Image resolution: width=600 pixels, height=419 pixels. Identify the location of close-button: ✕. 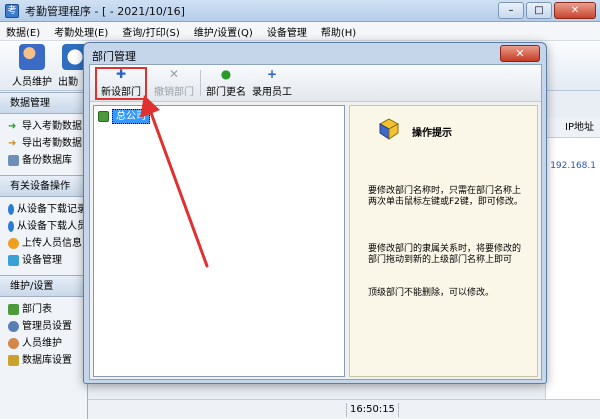
(575, 10).